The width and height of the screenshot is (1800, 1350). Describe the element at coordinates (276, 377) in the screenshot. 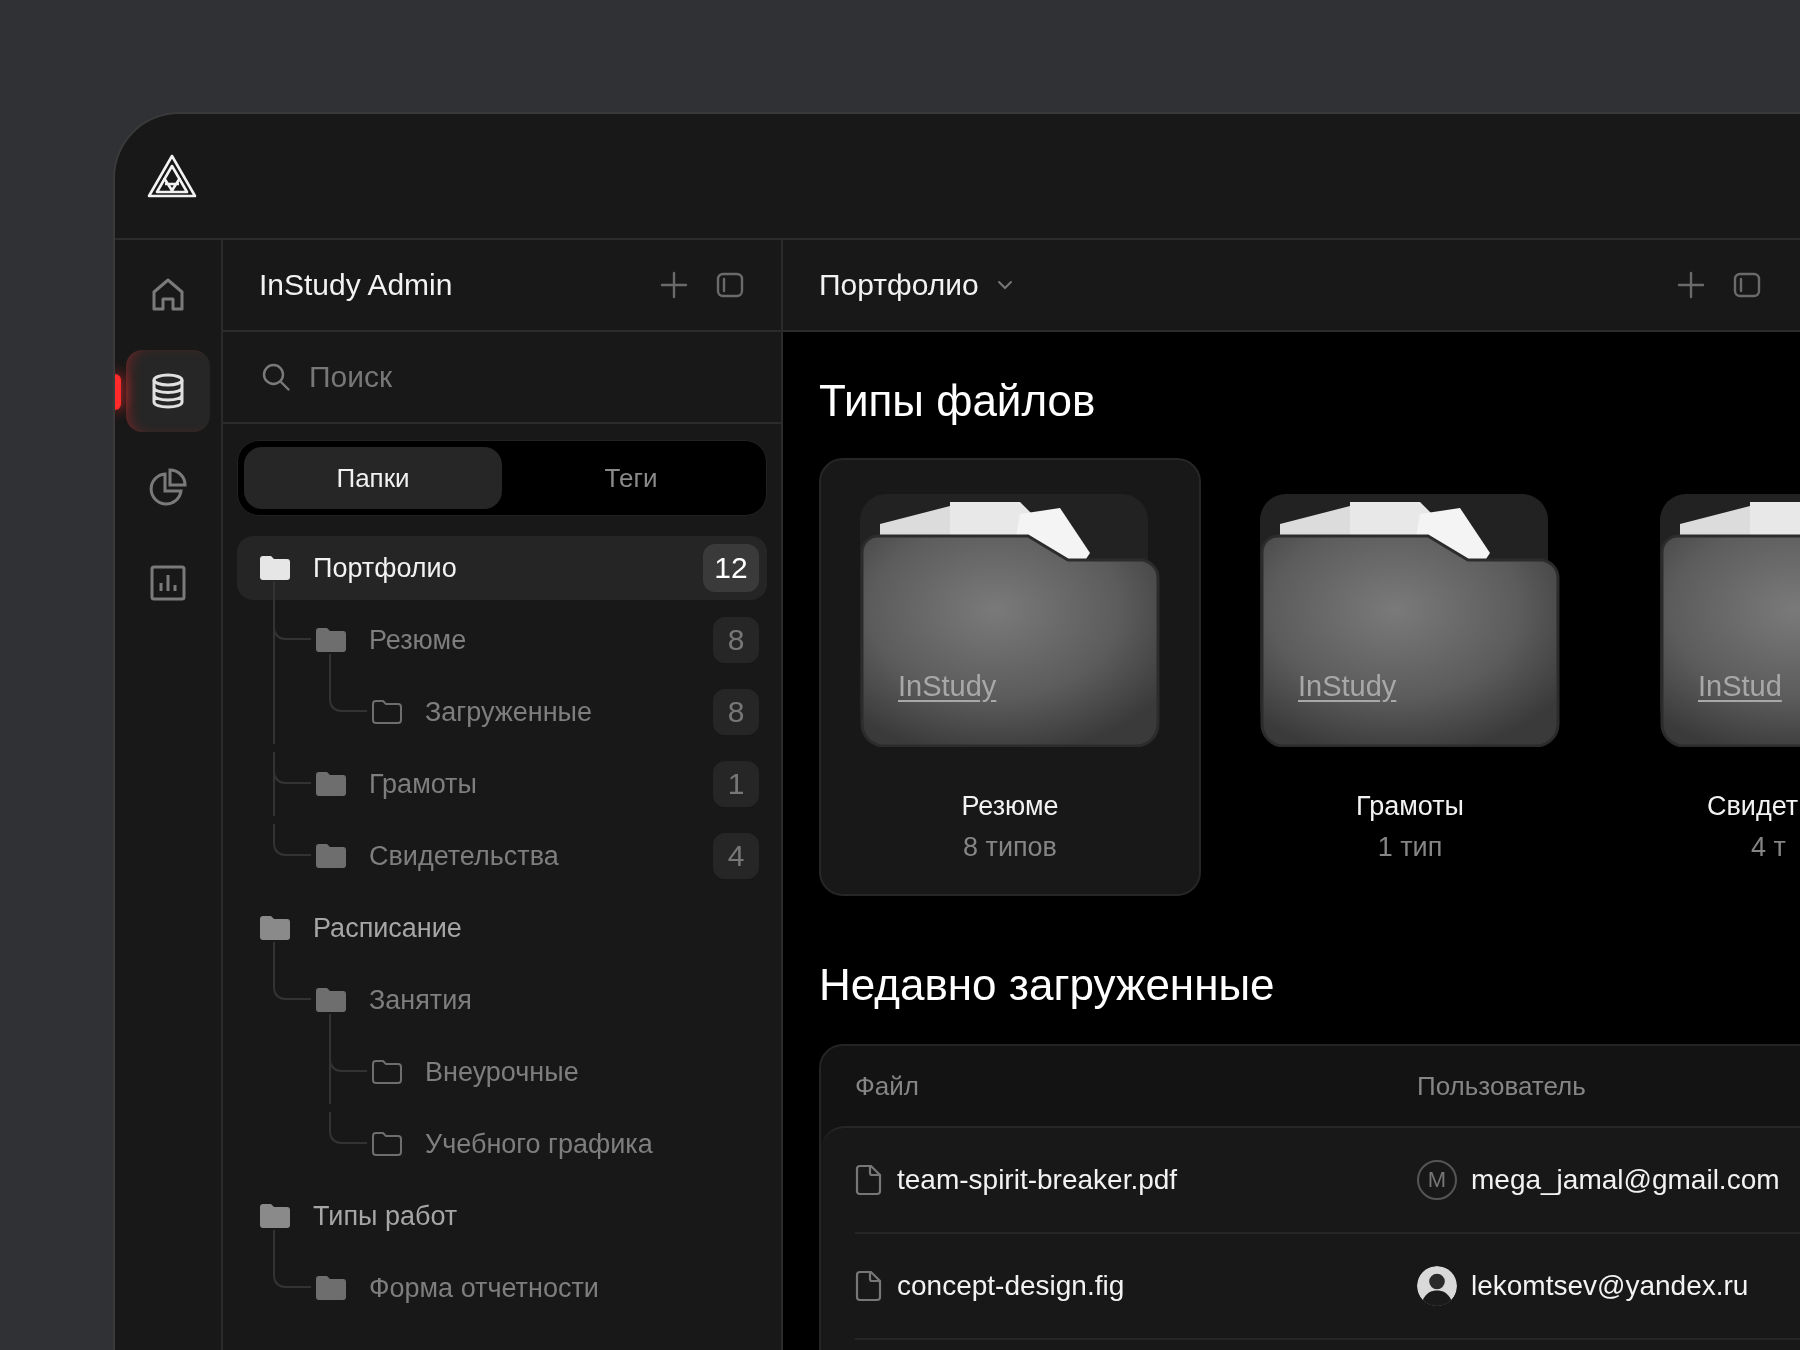

I see `search-icon` at that location.